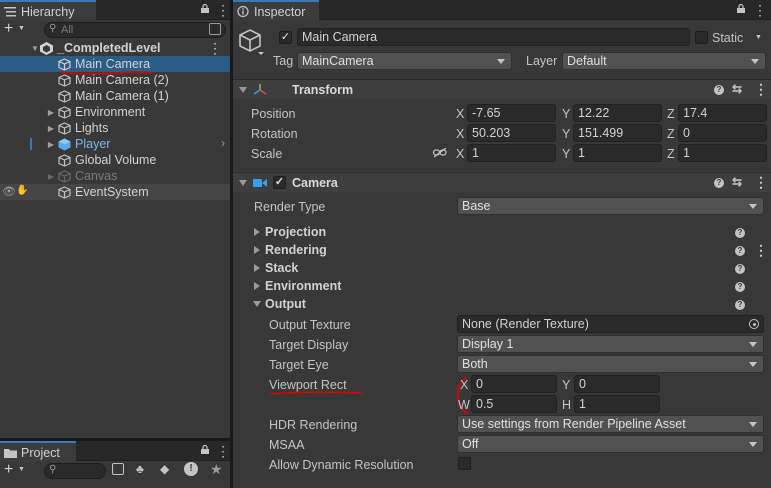  What do you see at coordinates (617, 113) in the screenshot?
I see `position-y-field: 12.22` at bounding box center [617, 113].